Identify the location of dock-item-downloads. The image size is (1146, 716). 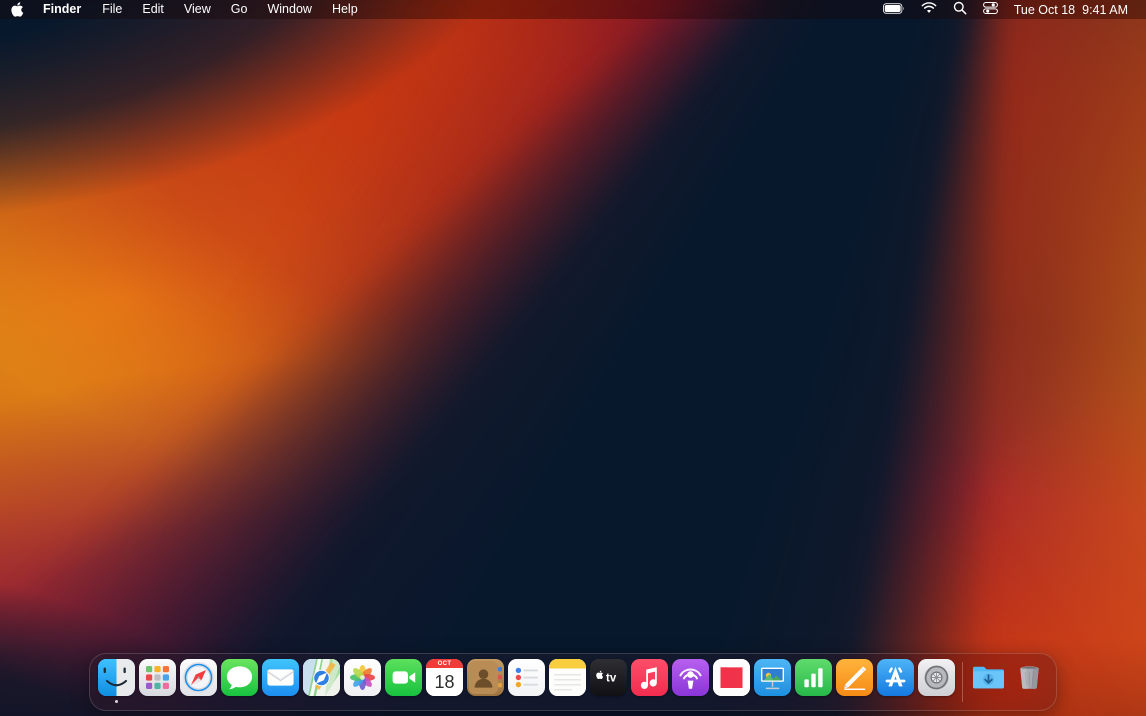
(988, 682).